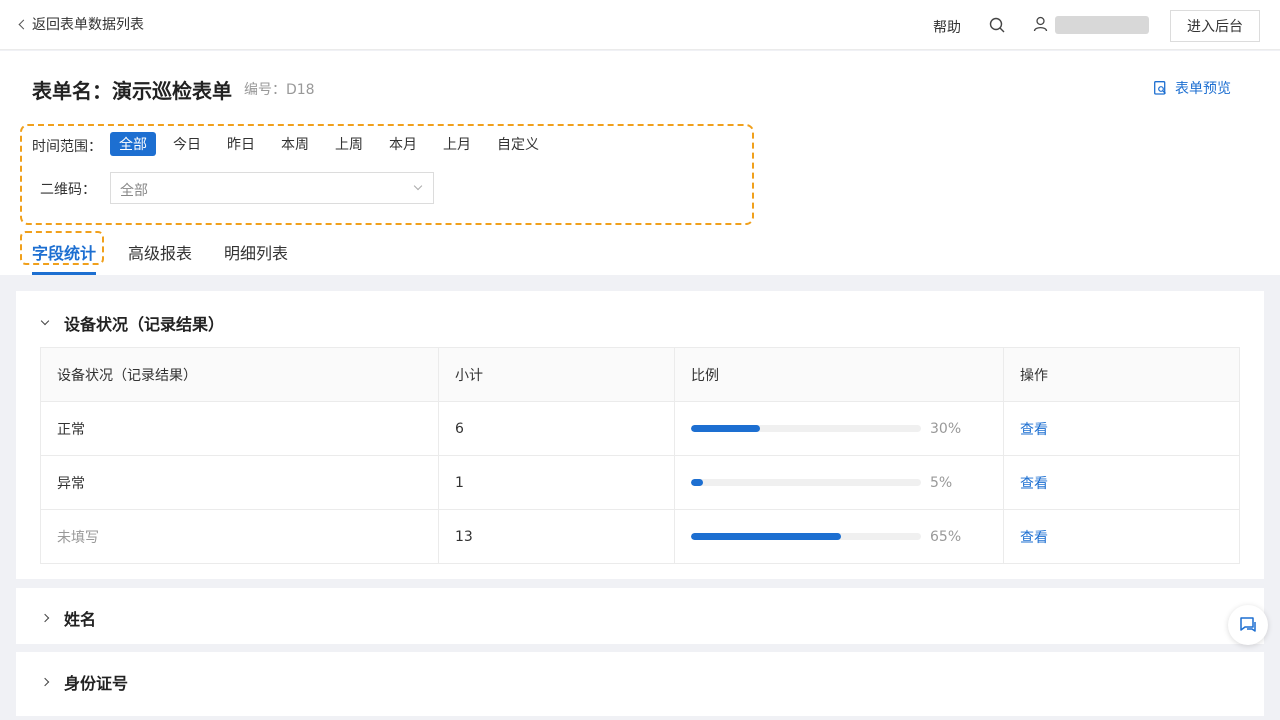 The height and width of the screenshot is (720, 1280). Describe the element at coordinates (556, 428) in the screenshot. I see `row-count: 6` at that location.